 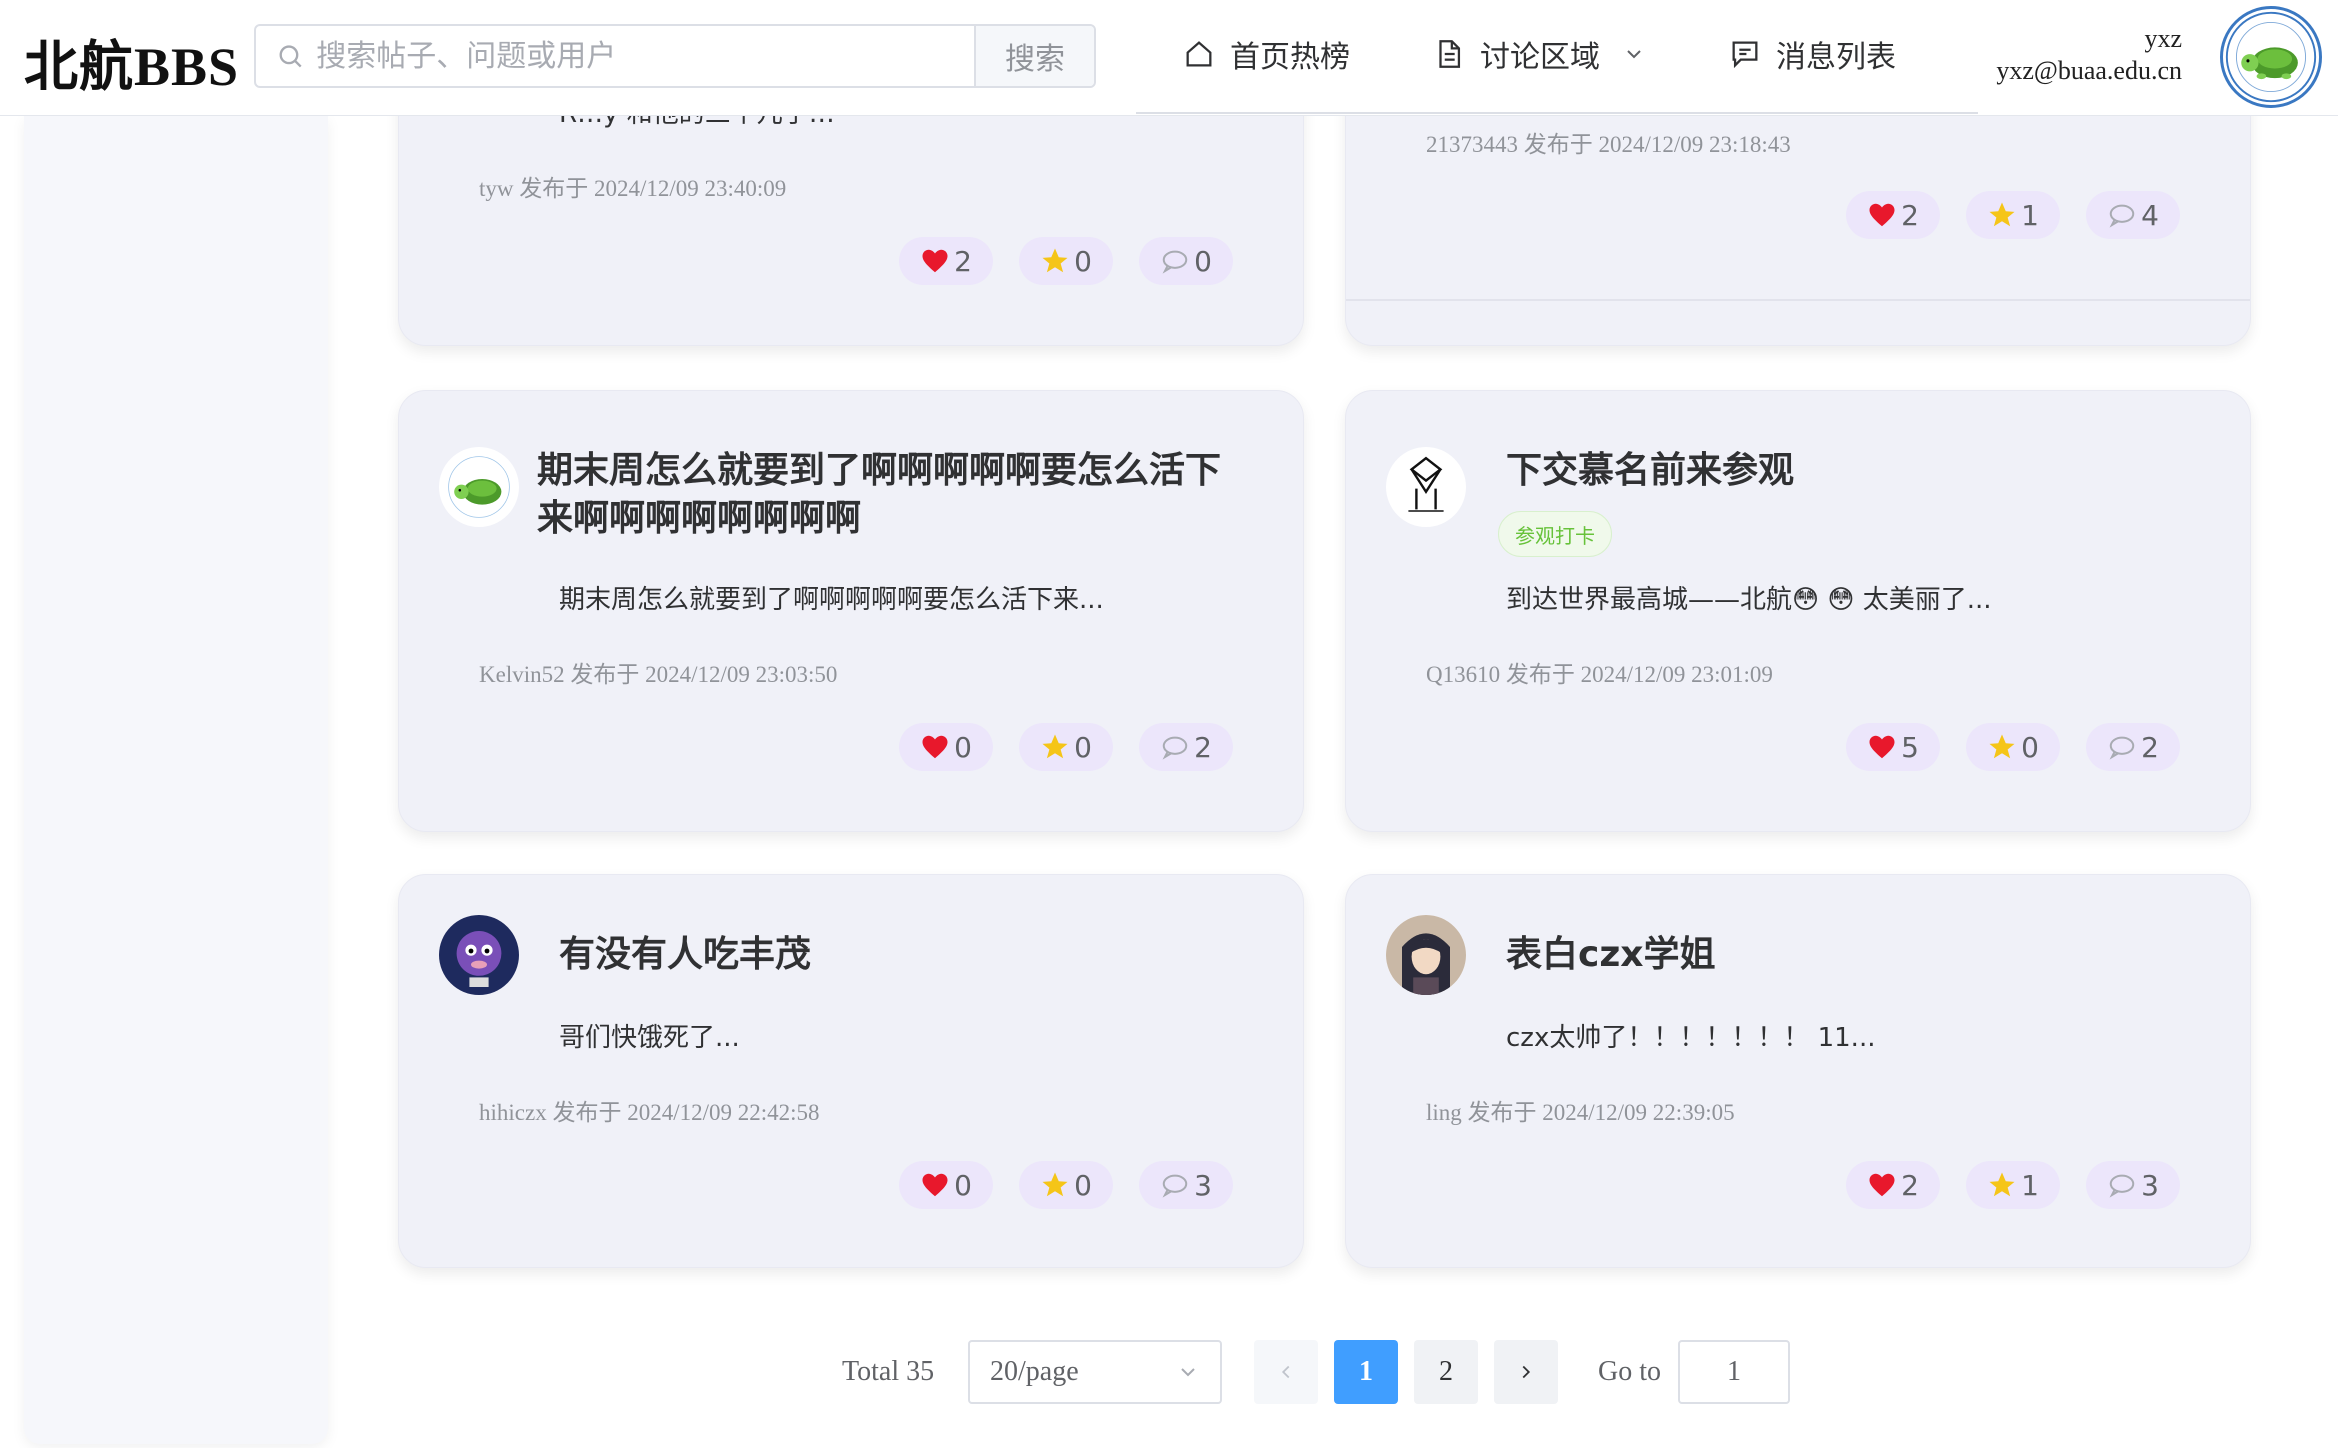 I want to click on post-stats: 5 0 2, so click(x=2013, y=747).